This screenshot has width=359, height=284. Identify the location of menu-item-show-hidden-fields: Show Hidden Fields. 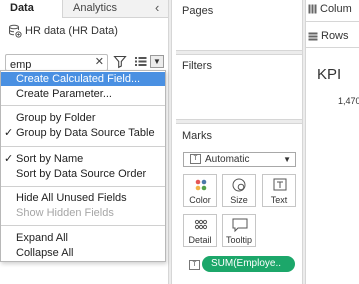
(83, 213).